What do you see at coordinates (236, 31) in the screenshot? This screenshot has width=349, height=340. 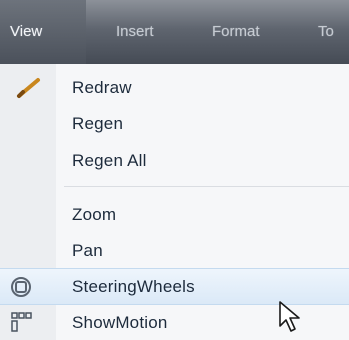 I see `menu-format: Format` at bounding box center [236, 31].